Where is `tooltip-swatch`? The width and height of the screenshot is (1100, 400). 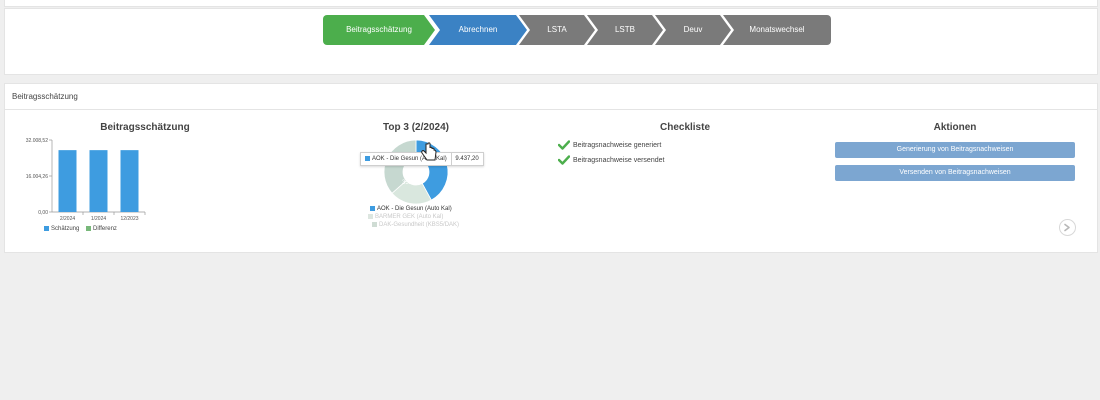 tooltip-swatch is located at coordinates (367, 158).